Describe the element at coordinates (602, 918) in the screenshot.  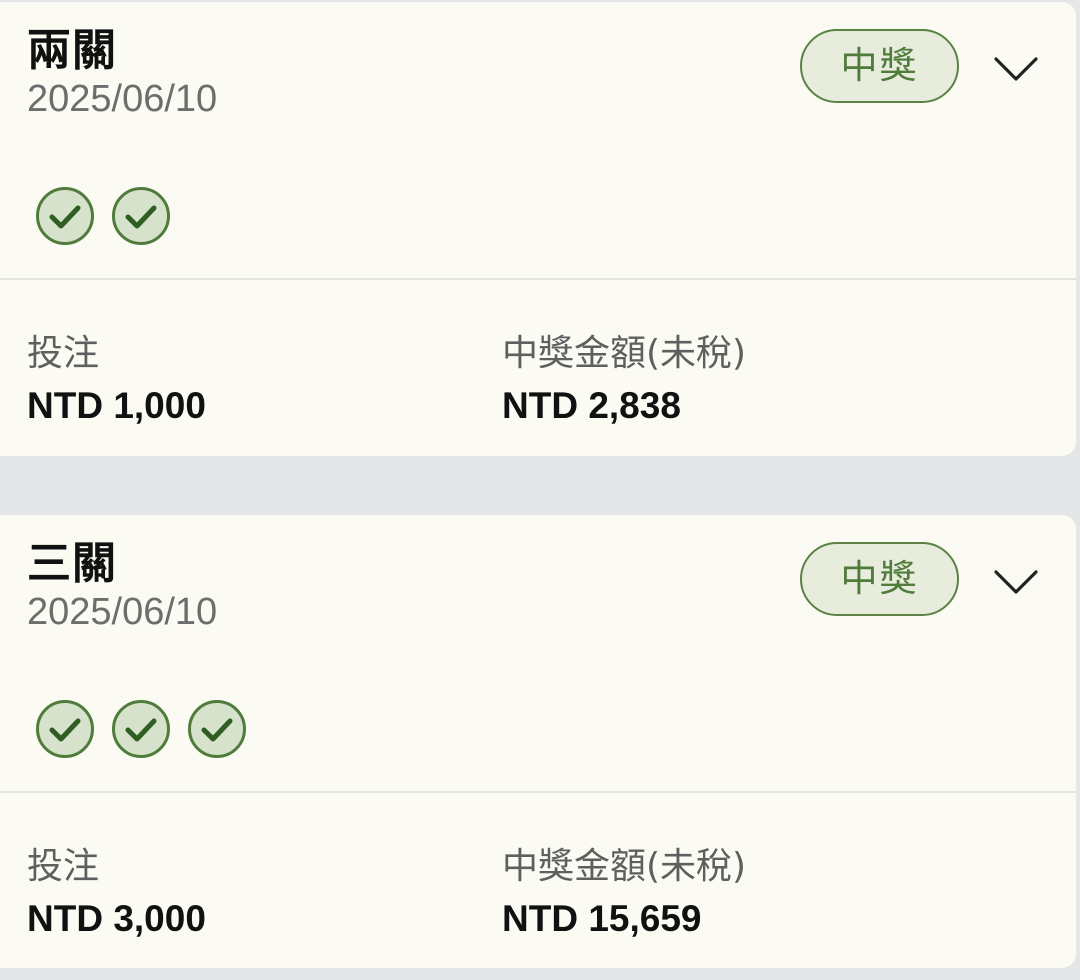
I see `payout-value: NTD 15,659` at that location.